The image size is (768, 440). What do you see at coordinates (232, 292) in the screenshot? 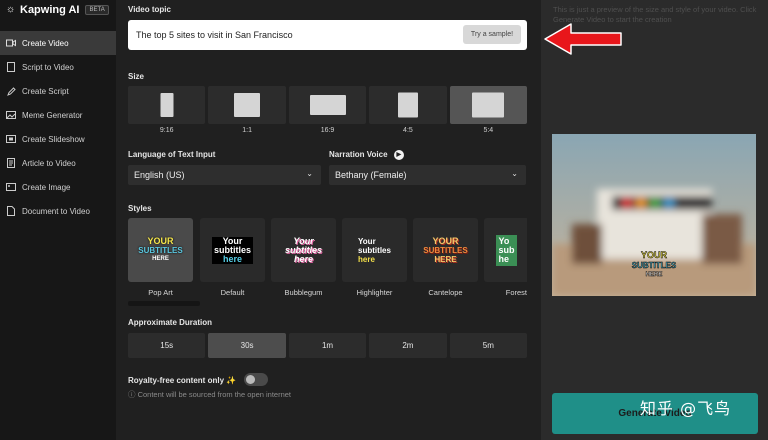
I see `style-label-default: Default` at bounding box center [232, 292].